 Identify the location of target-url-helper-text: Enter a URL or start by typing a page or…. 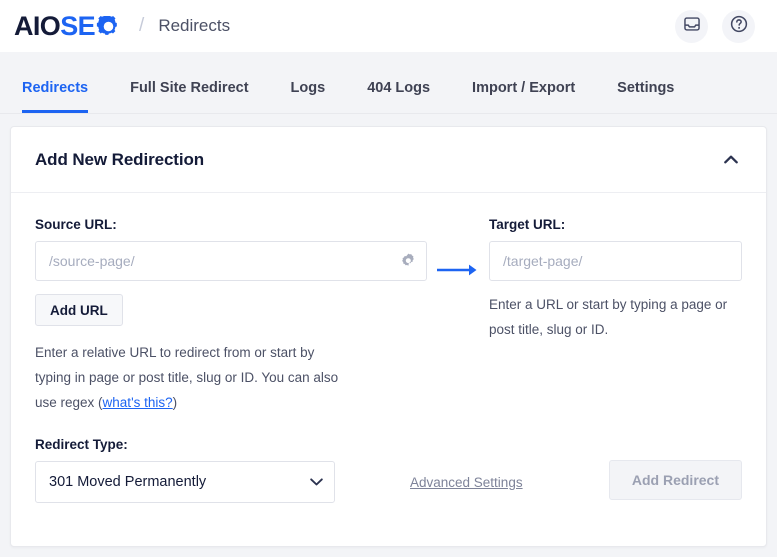
(608, 317).